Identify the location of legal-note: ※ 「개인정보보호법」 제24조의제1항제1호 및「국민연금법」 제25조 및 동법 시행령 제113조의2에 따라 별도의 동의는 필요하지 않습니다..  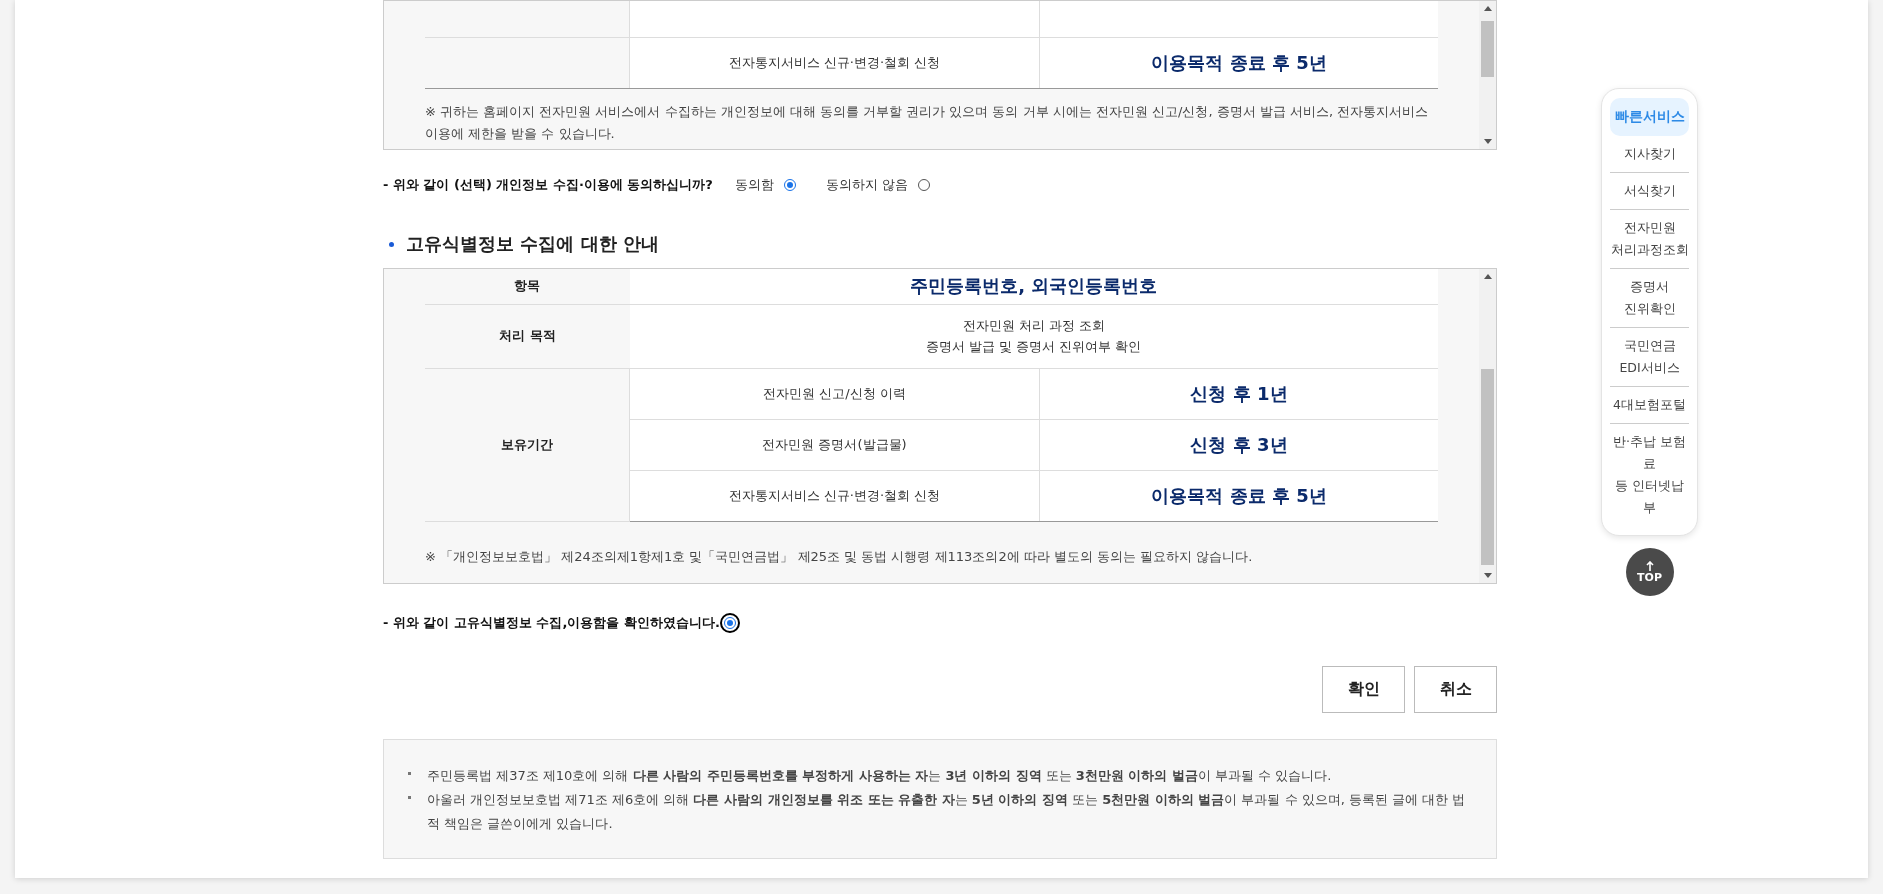
(839, 556).